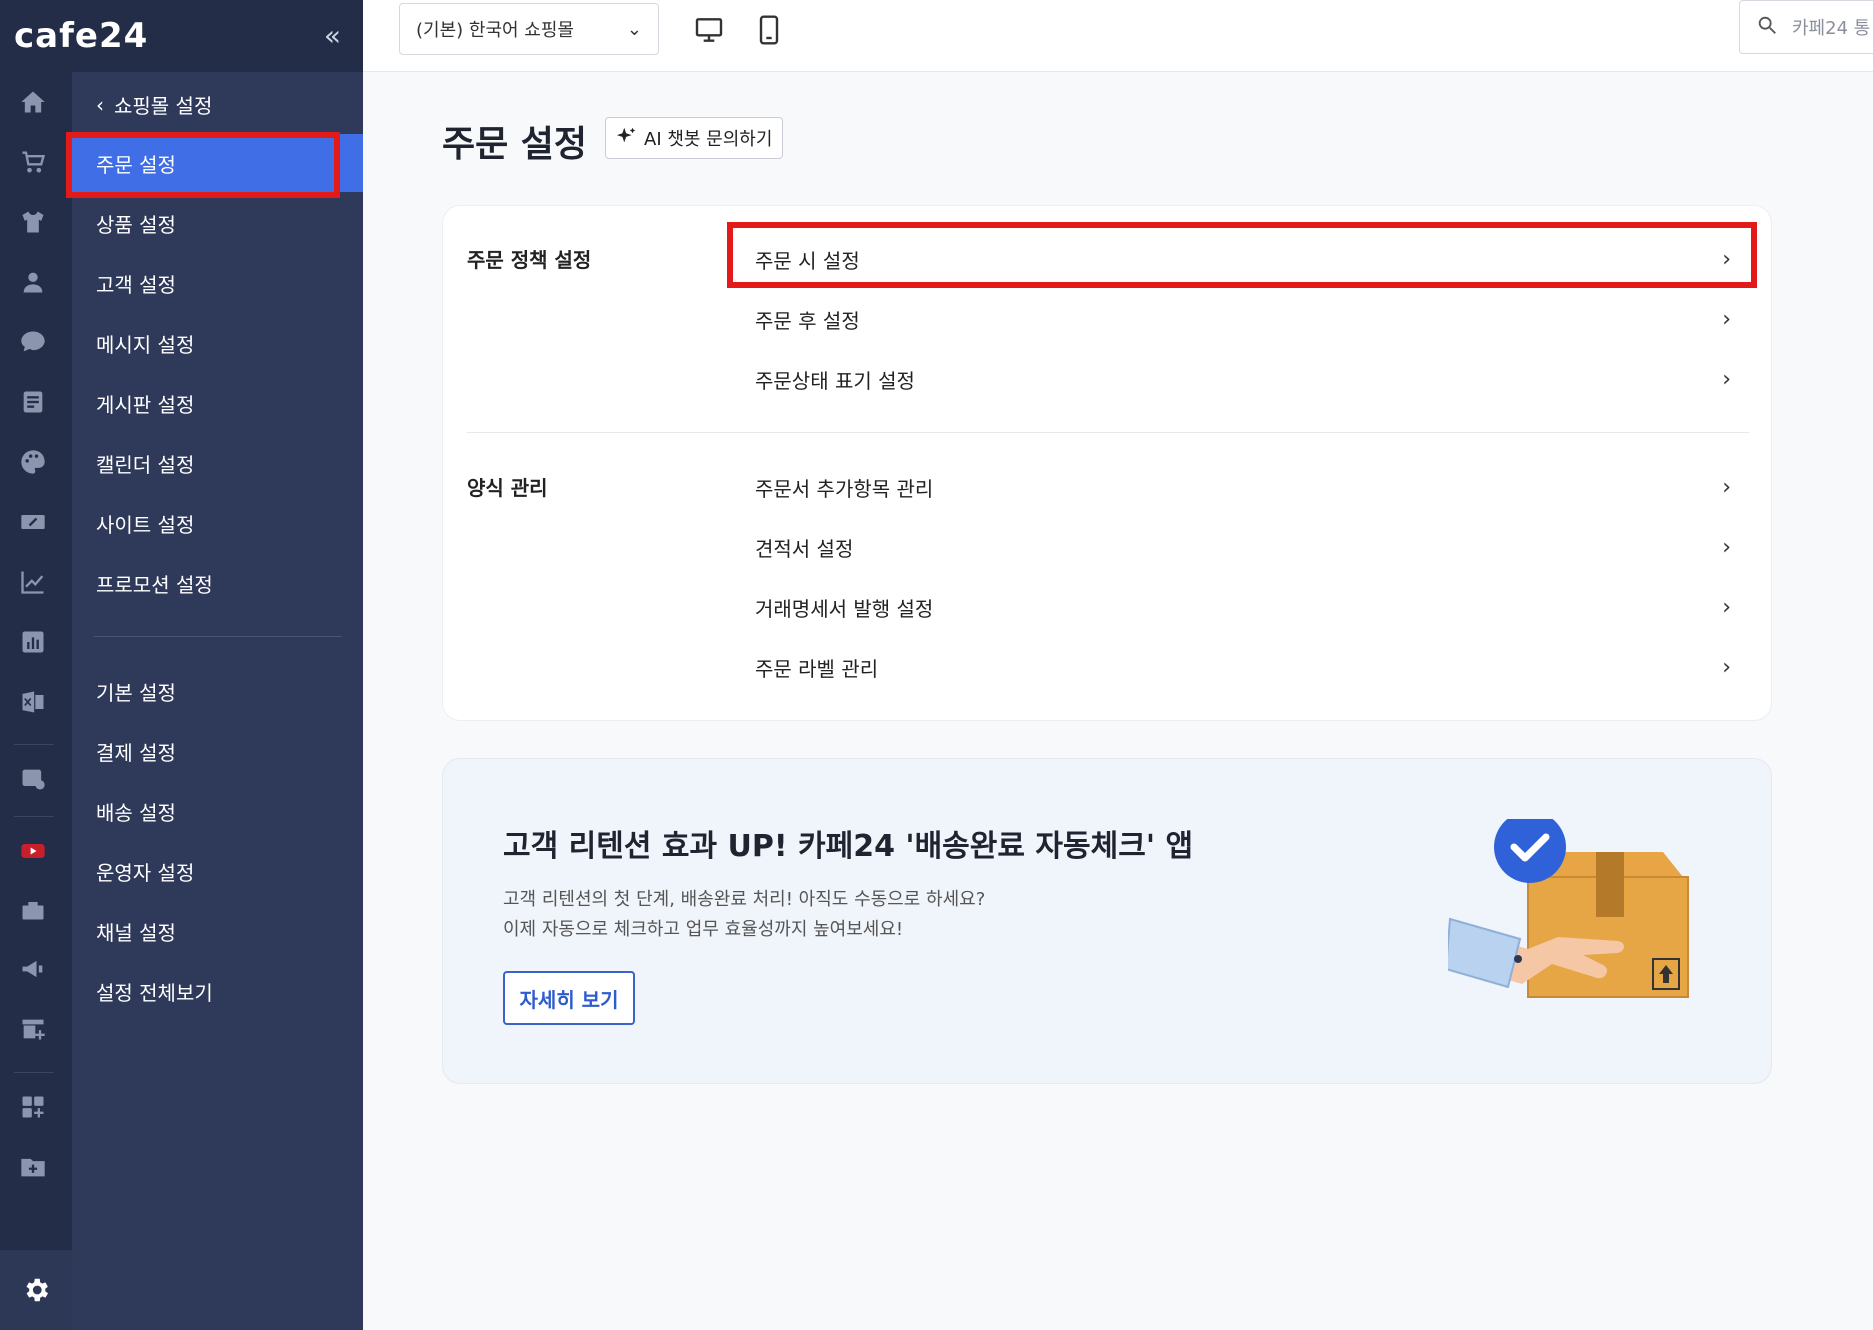  I want to click on search-placeholder: 카페24 통, so click(1831, 28).